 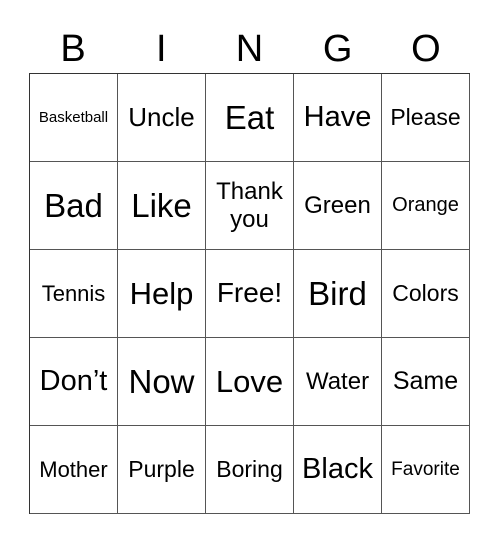 What do you see at coordinates (426, 382) in the screenshot?
I see `bingo-cell: Same` at bounding box center [426, 382].